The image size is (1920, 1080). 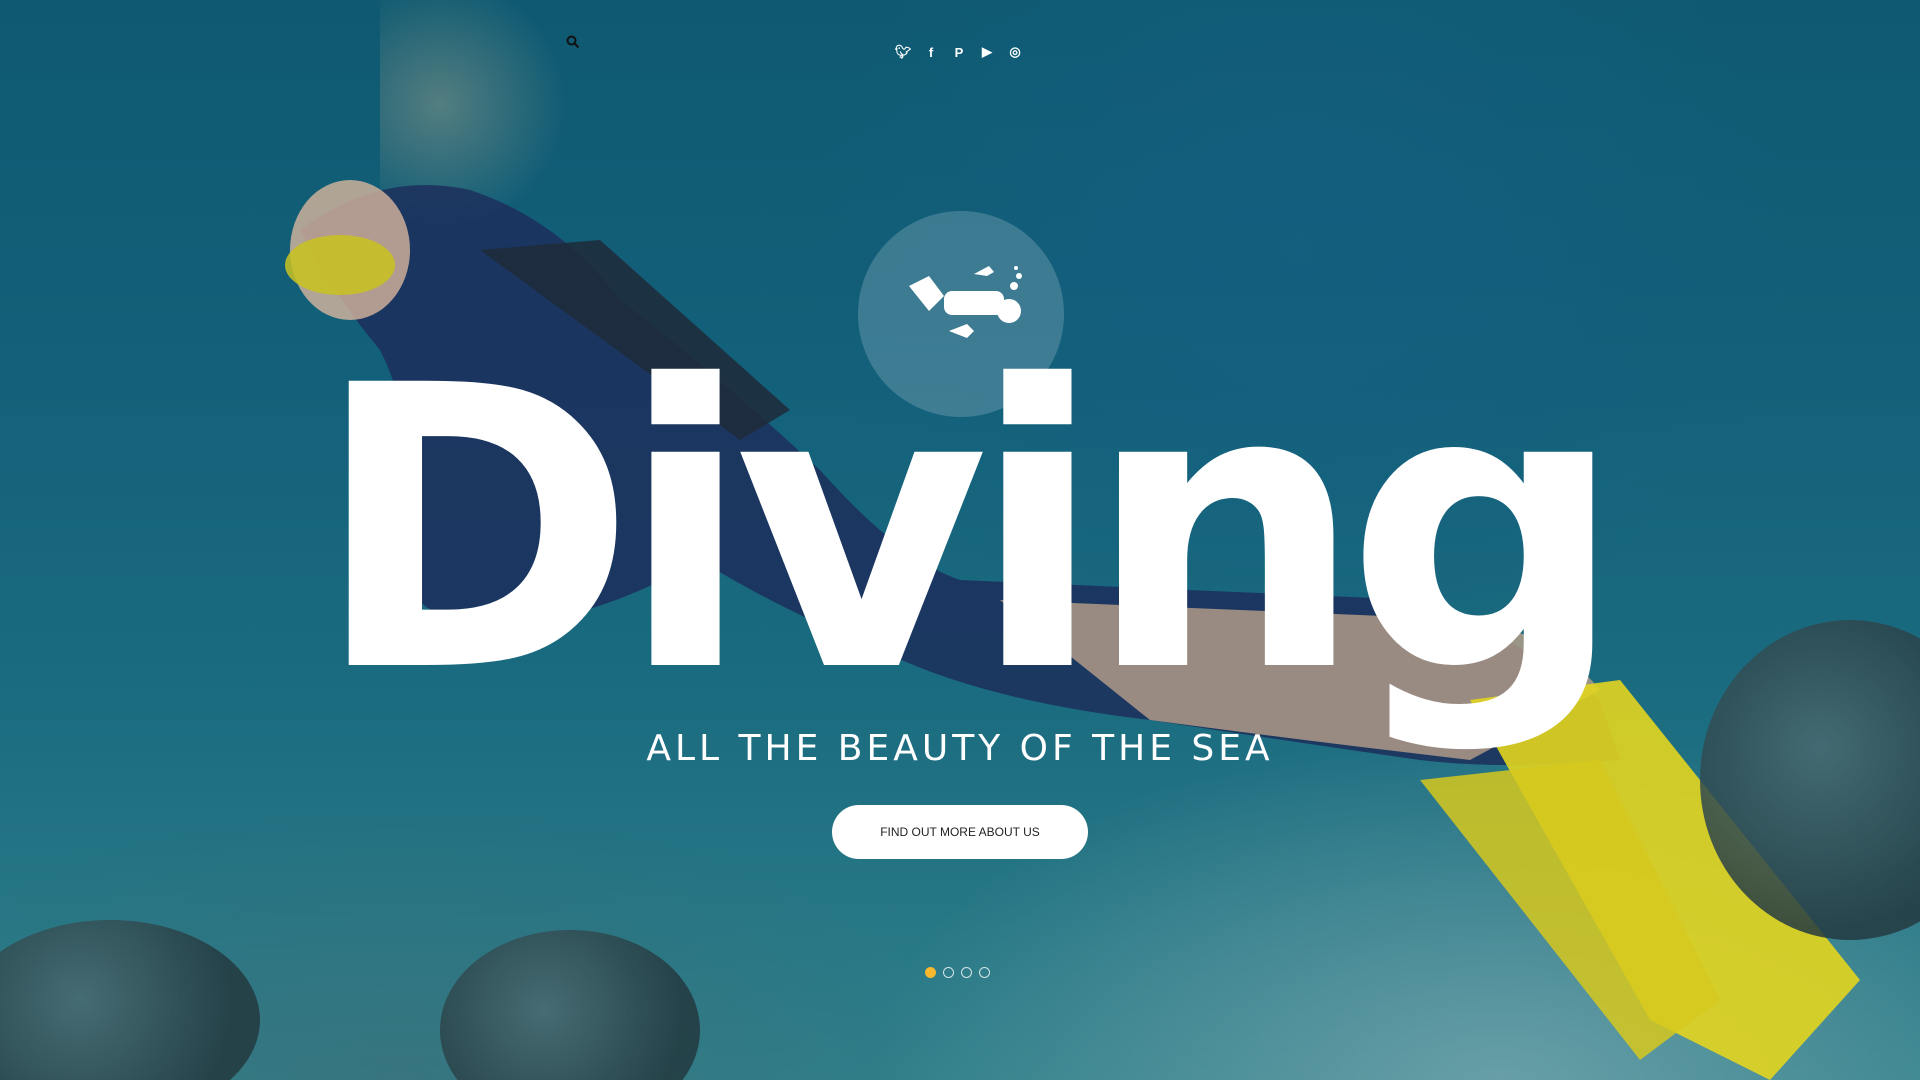 What do you see at coordinates (931, 52) in the screenshot?
I see `facebook-icon: f` at bounding box center [931, 52].